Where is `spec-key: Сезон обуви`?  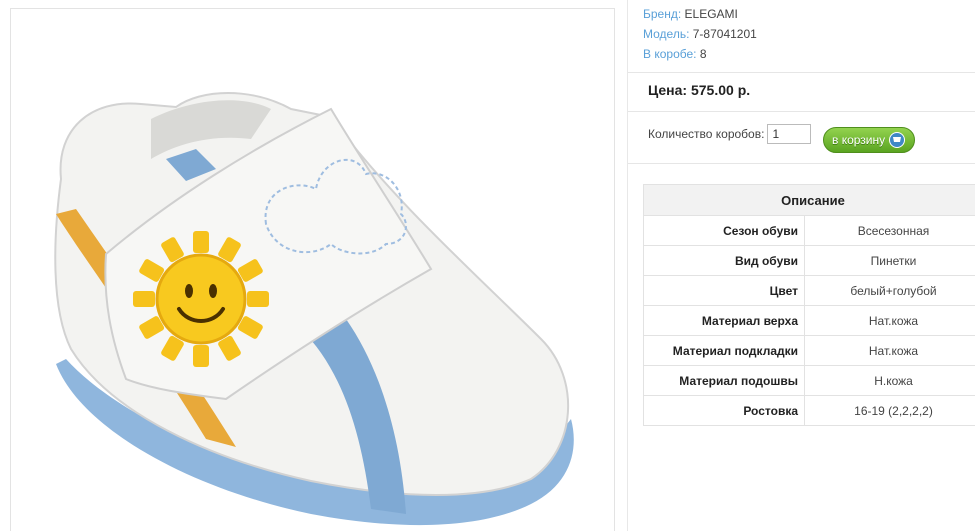 spec-key: Сезон обуви is located at coordinates (724, 231).